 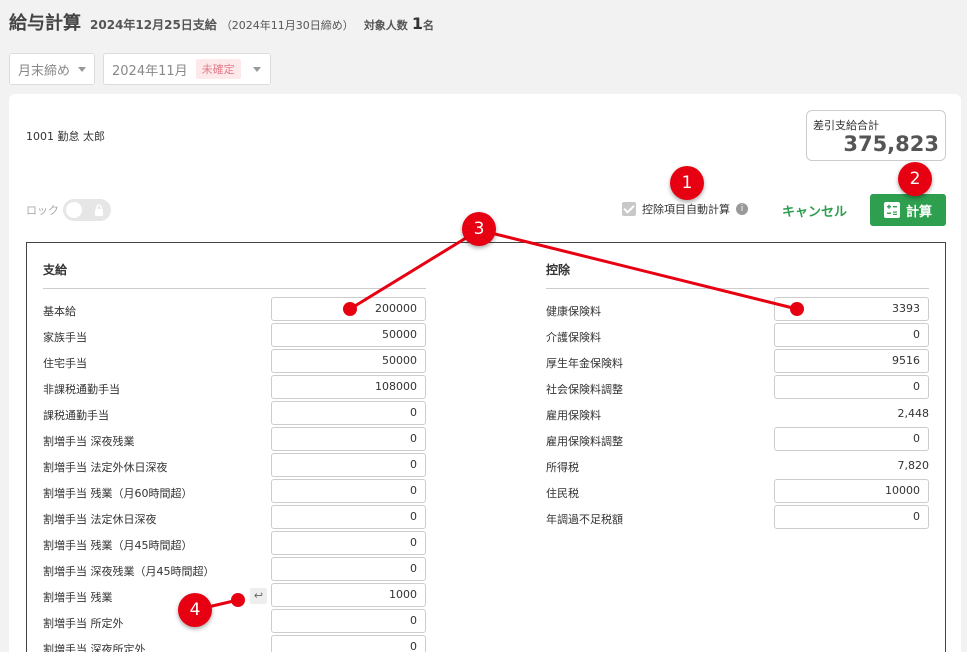 What do you see at coordinates (479, 229) in the screenshot?
I see `annotation-marker-3: 3` at bounding box center [479, 229].